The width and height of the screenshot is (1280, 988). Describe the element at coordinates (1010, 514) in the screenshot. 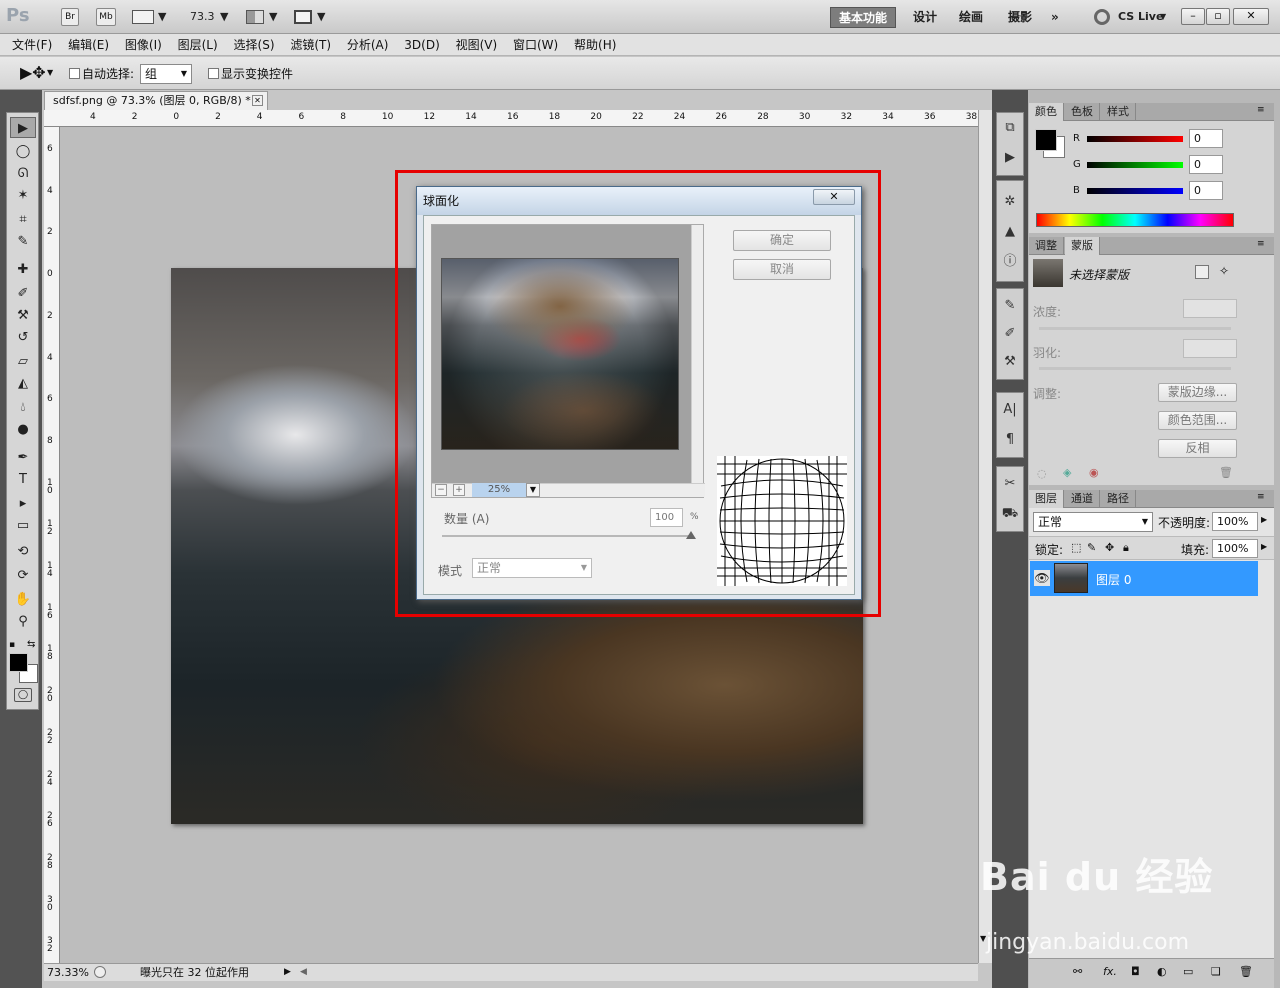

I see `materials-3d-icon: ⛟` at that location.